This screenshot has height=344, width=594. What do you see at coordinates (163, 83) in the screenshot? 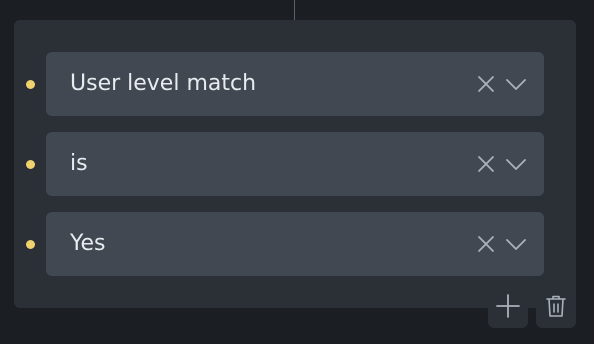
I see `field-select-value: User level match` at bounding box center [163, 83].